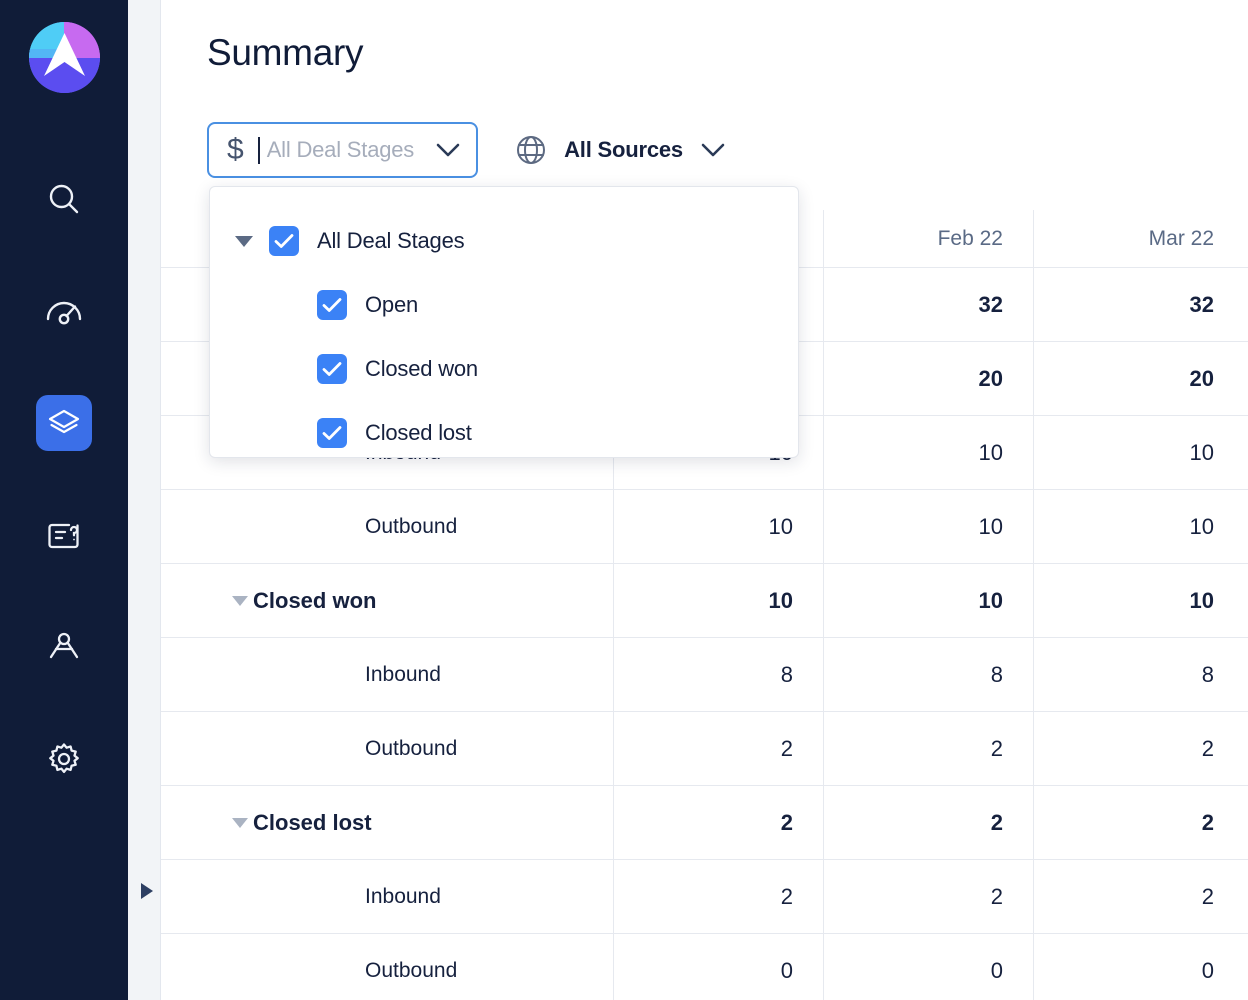 This screenshot has width=1248, height=1000. I want to click on page-title: Summary, so click(285, 52).